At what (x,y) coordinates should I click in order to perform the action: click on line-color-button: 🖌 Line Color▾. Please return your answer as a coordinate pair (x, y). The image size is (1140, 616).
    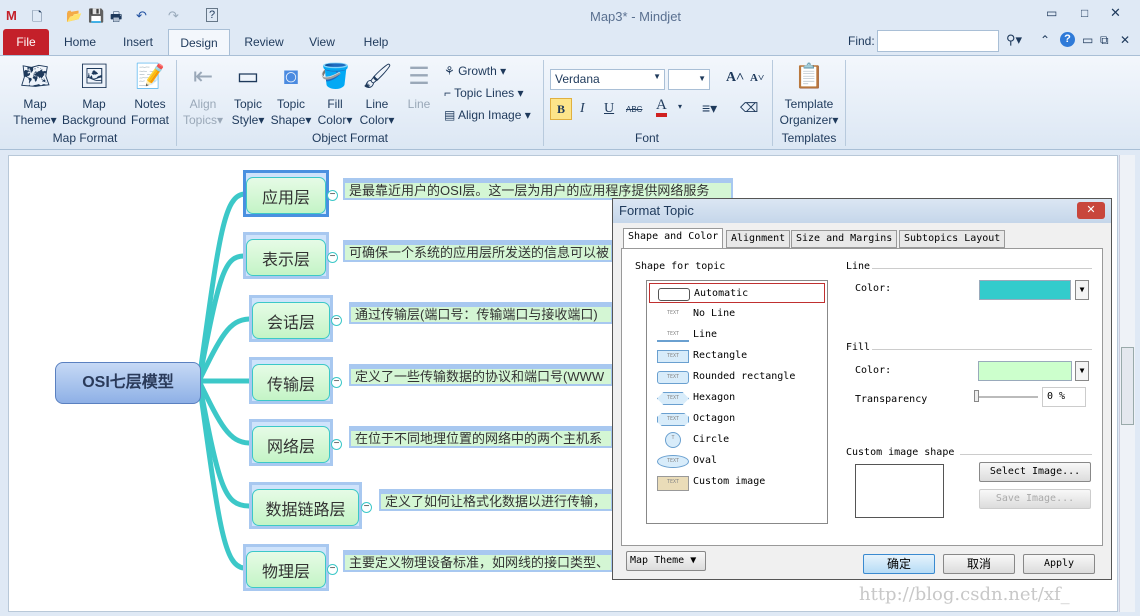
    Looking at the image, I should click on (377, 95).